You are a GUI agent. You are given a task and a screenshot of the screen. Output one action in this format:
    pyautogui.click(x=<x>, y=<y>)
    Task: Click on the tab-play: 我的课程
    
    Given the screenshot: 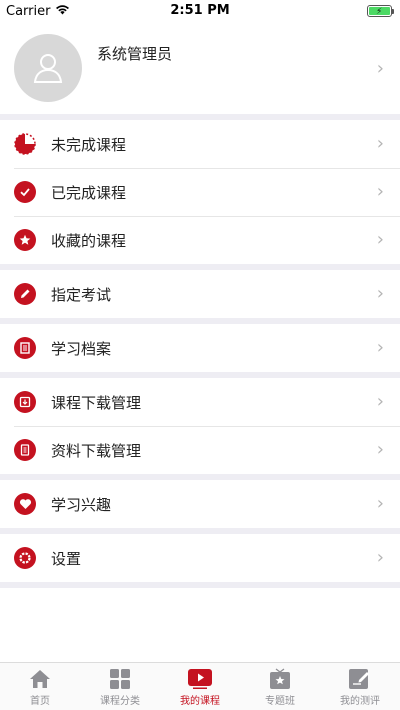 What is the action you would take?
    pyautogui.click(x=200, y=686)
    